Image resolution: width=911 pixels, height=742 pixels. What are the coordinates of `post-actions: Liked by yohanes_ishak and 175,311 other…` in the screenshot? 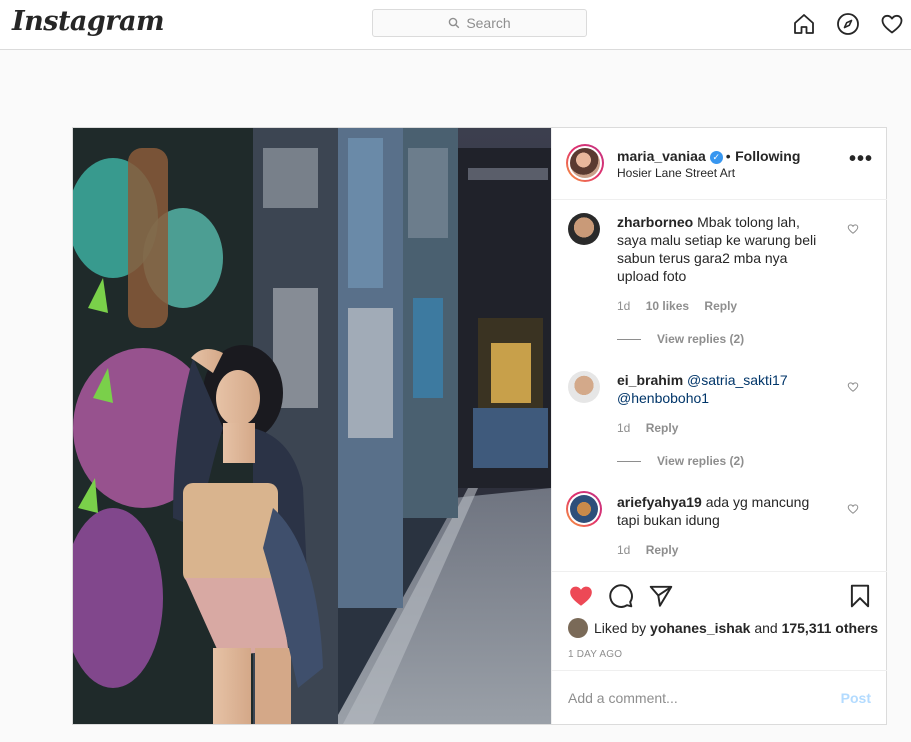 It's located at (719, 626).